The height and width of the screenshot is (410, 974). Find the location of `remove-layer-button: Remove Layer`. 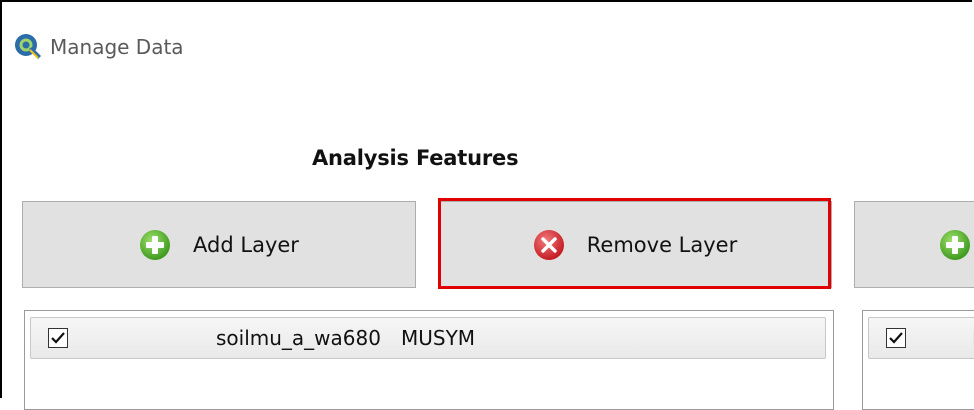

remove-layer-button: Remove Layer is located at coordinates (635, 244).